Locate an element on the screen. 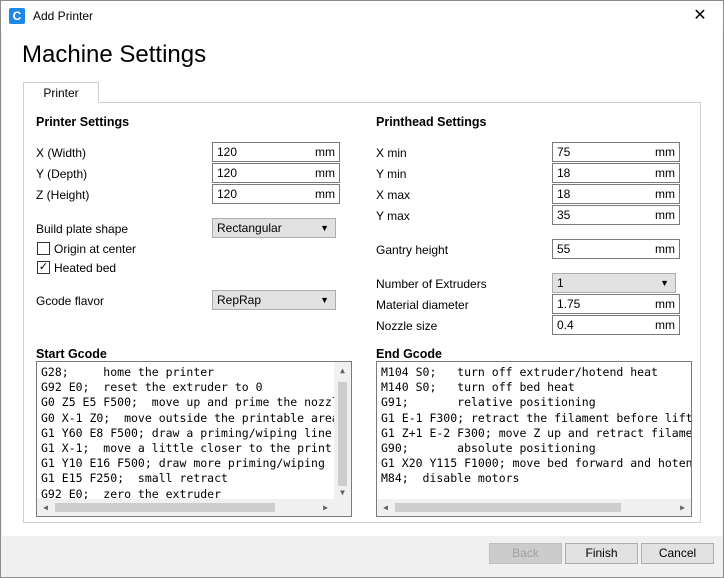  window-title: Add Printer is located at coordinates (63, 16).